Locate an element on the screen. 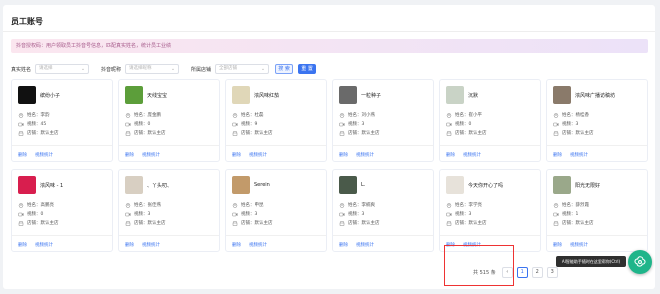 The height and width of the screenshot is (294, 660). account-card-1: 缤纷小子 姓名： 李韵 视频： 45 店铺： 默认主店 删除 视频统计 is located at coordinates (62, 120).